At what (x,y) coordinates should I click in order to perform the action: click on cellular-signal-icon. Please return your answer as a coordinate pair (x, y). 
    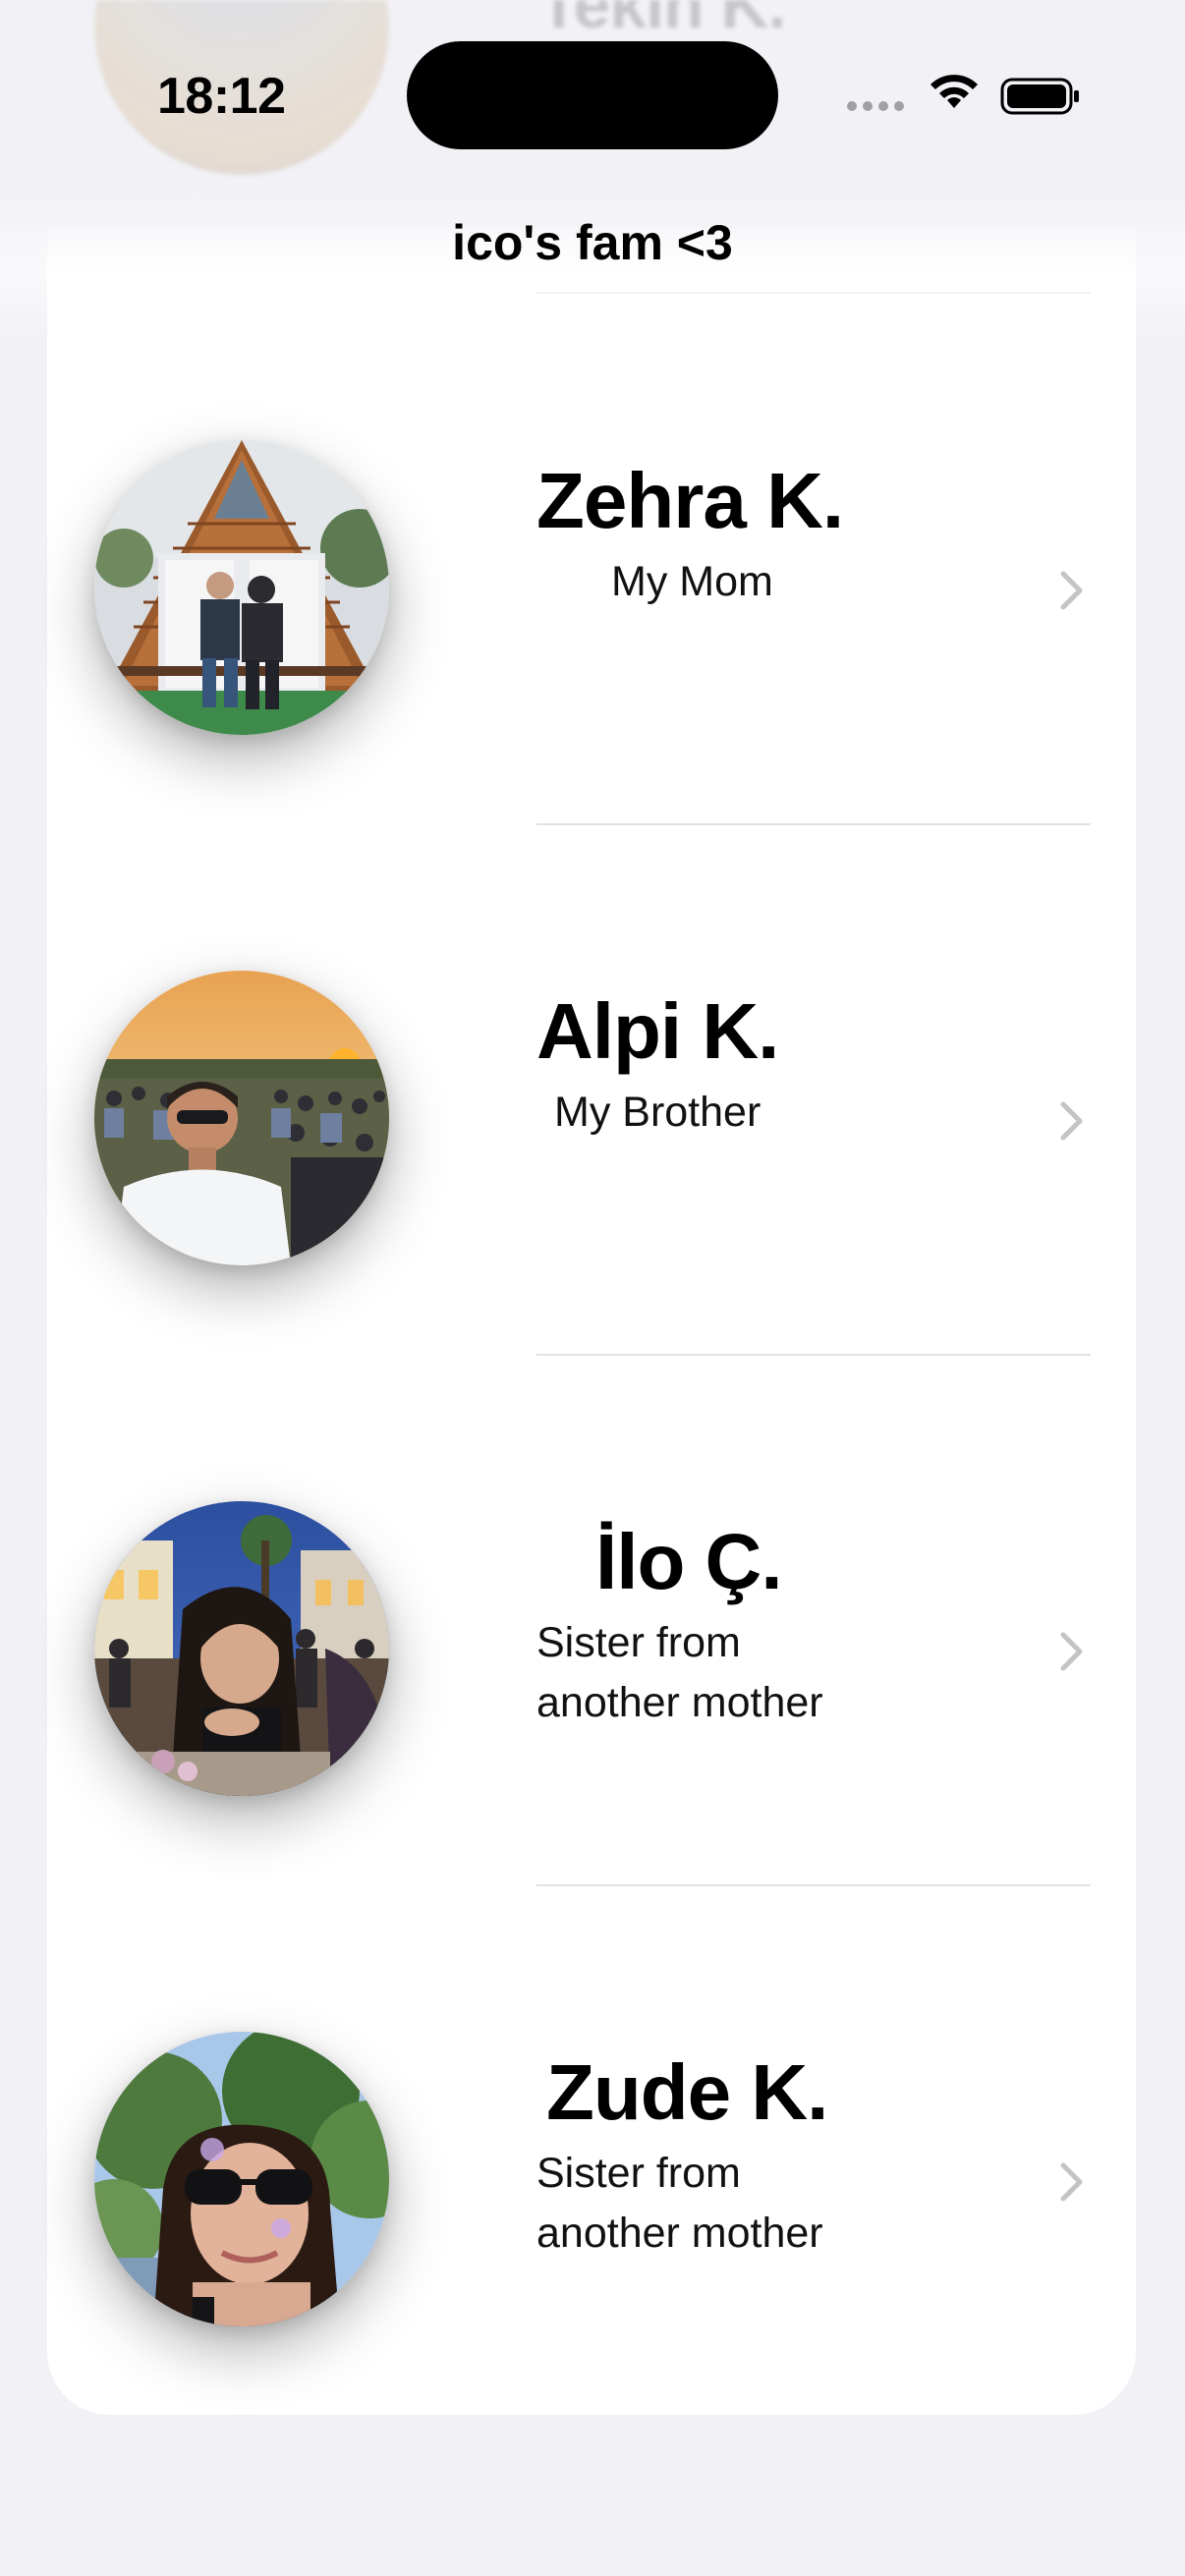
    Looking at the image, I should click on (876, 106).